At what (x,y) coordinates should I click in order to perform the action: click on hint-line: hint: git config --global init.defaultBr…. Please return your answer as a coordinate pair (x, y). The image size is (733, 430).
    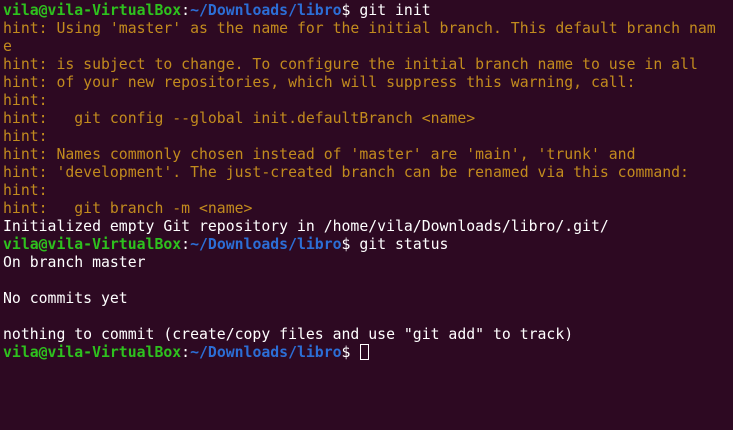
    Looking at the image, I should click on (239, 118).